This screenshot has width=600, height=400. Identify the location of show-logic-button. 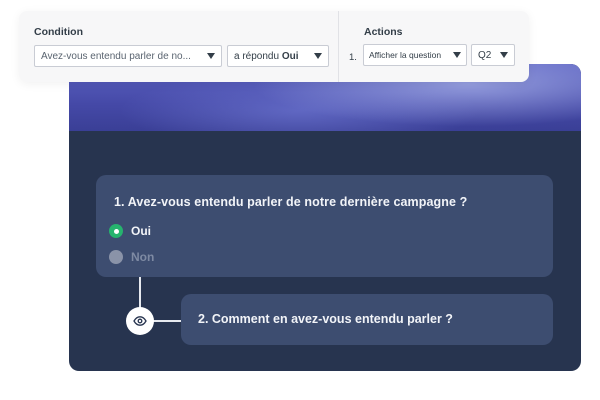
(140, 321).